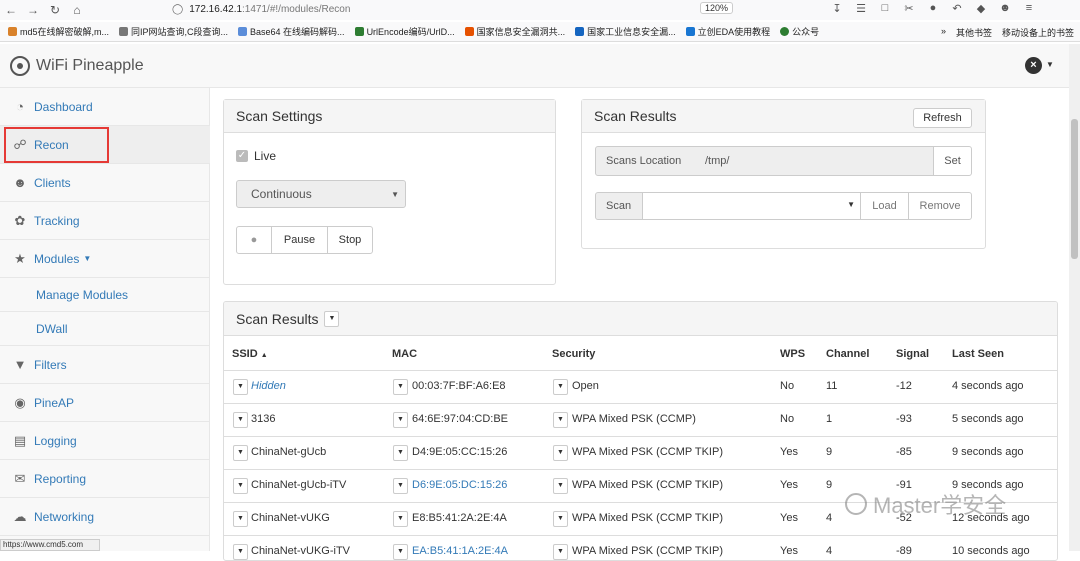  I want to click on back-icon: ←, so click(11, 10).